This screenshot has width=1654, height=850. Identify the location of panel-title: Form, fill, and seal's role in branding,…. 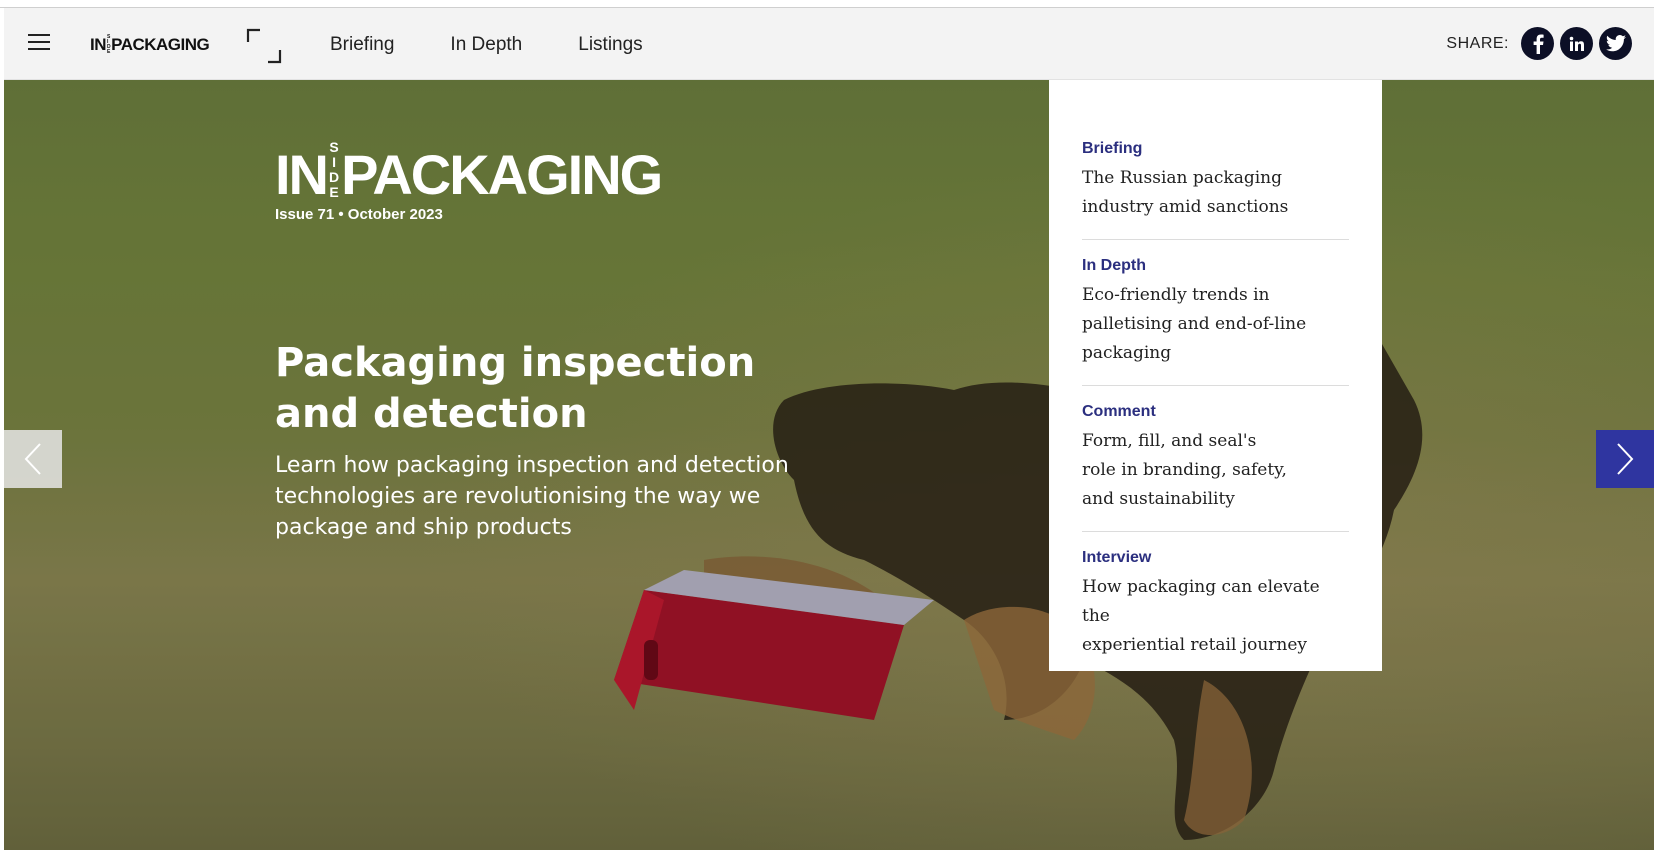
(1184, 470).